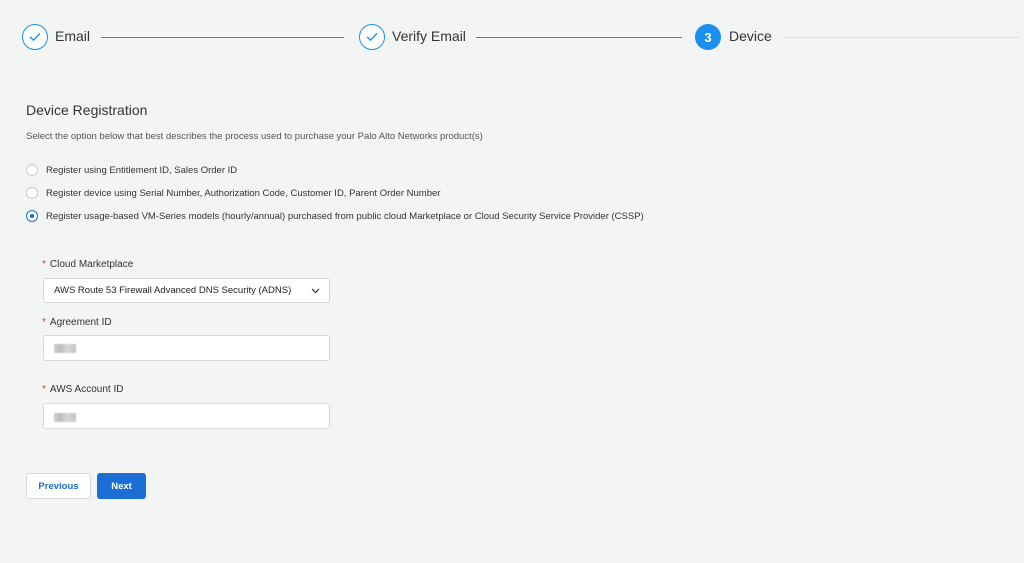 This screenshot has width=1024, height=563. What do you see at coordinates (750, 36) in the screenshot?
I see `step-device-label: Device` at bounding box center [750, 36].